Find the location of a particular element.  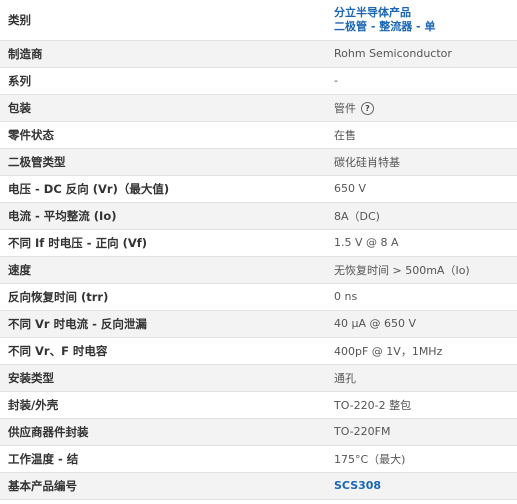

spec-value: Rohm Semiconductor is located at coordinates (422, 54).